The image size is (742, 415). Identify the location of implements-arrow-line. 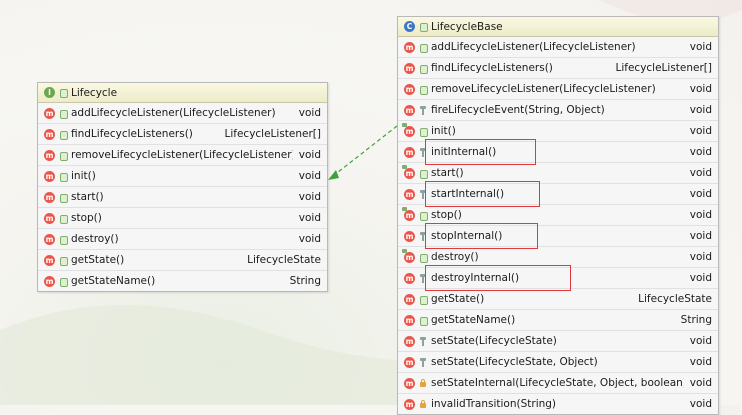
(365, 151).